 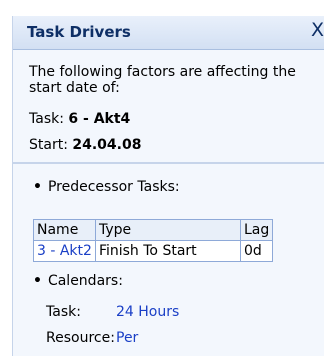 What do you see at coordinates (64, 230) in the screenshot?
I see `column-header-name: Name` at bounding box center [64, 230].